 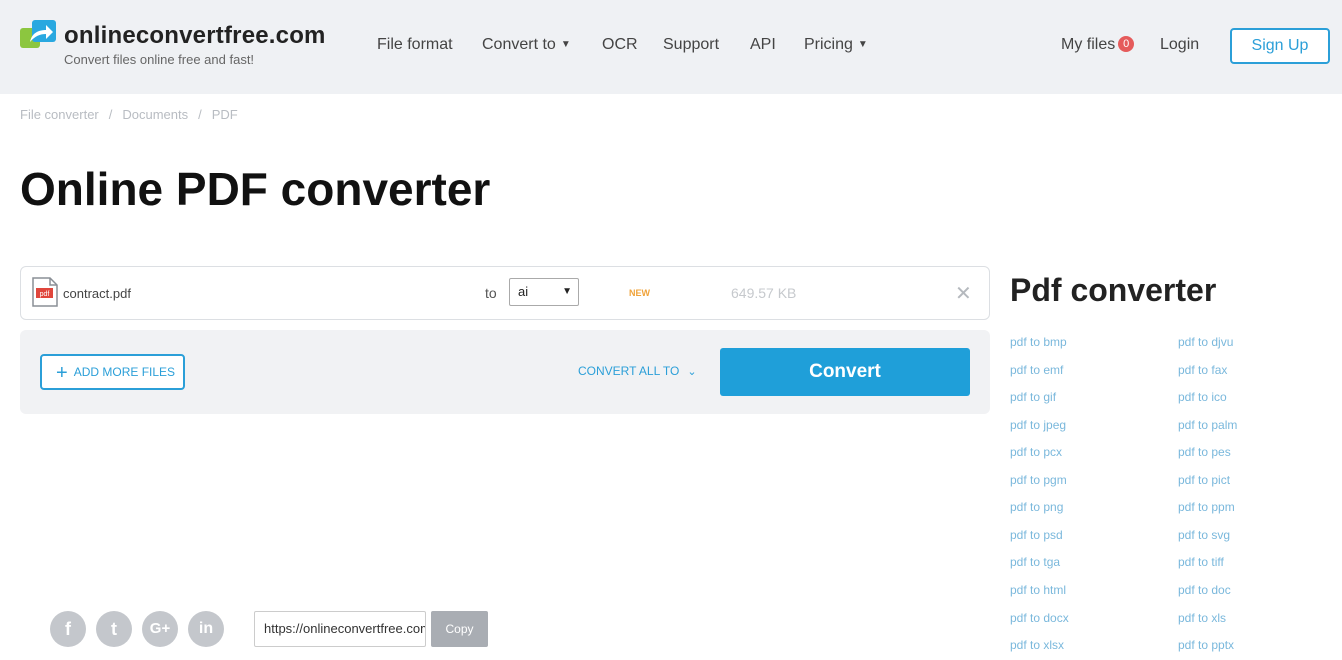 I want to click on login-link: Login, so click(x=1179, y=45).